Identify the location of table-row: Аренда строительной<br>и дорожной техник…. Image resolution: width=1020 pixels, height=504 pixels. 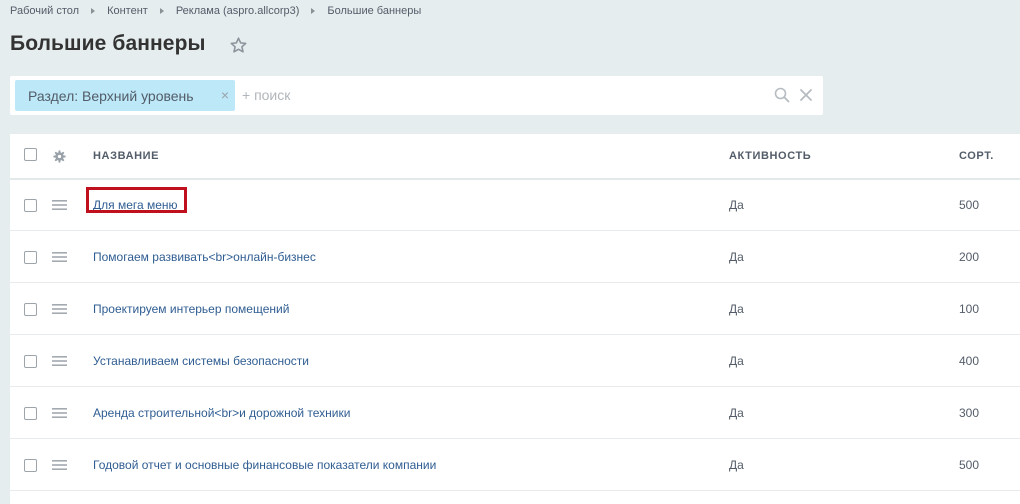
(515, 413).